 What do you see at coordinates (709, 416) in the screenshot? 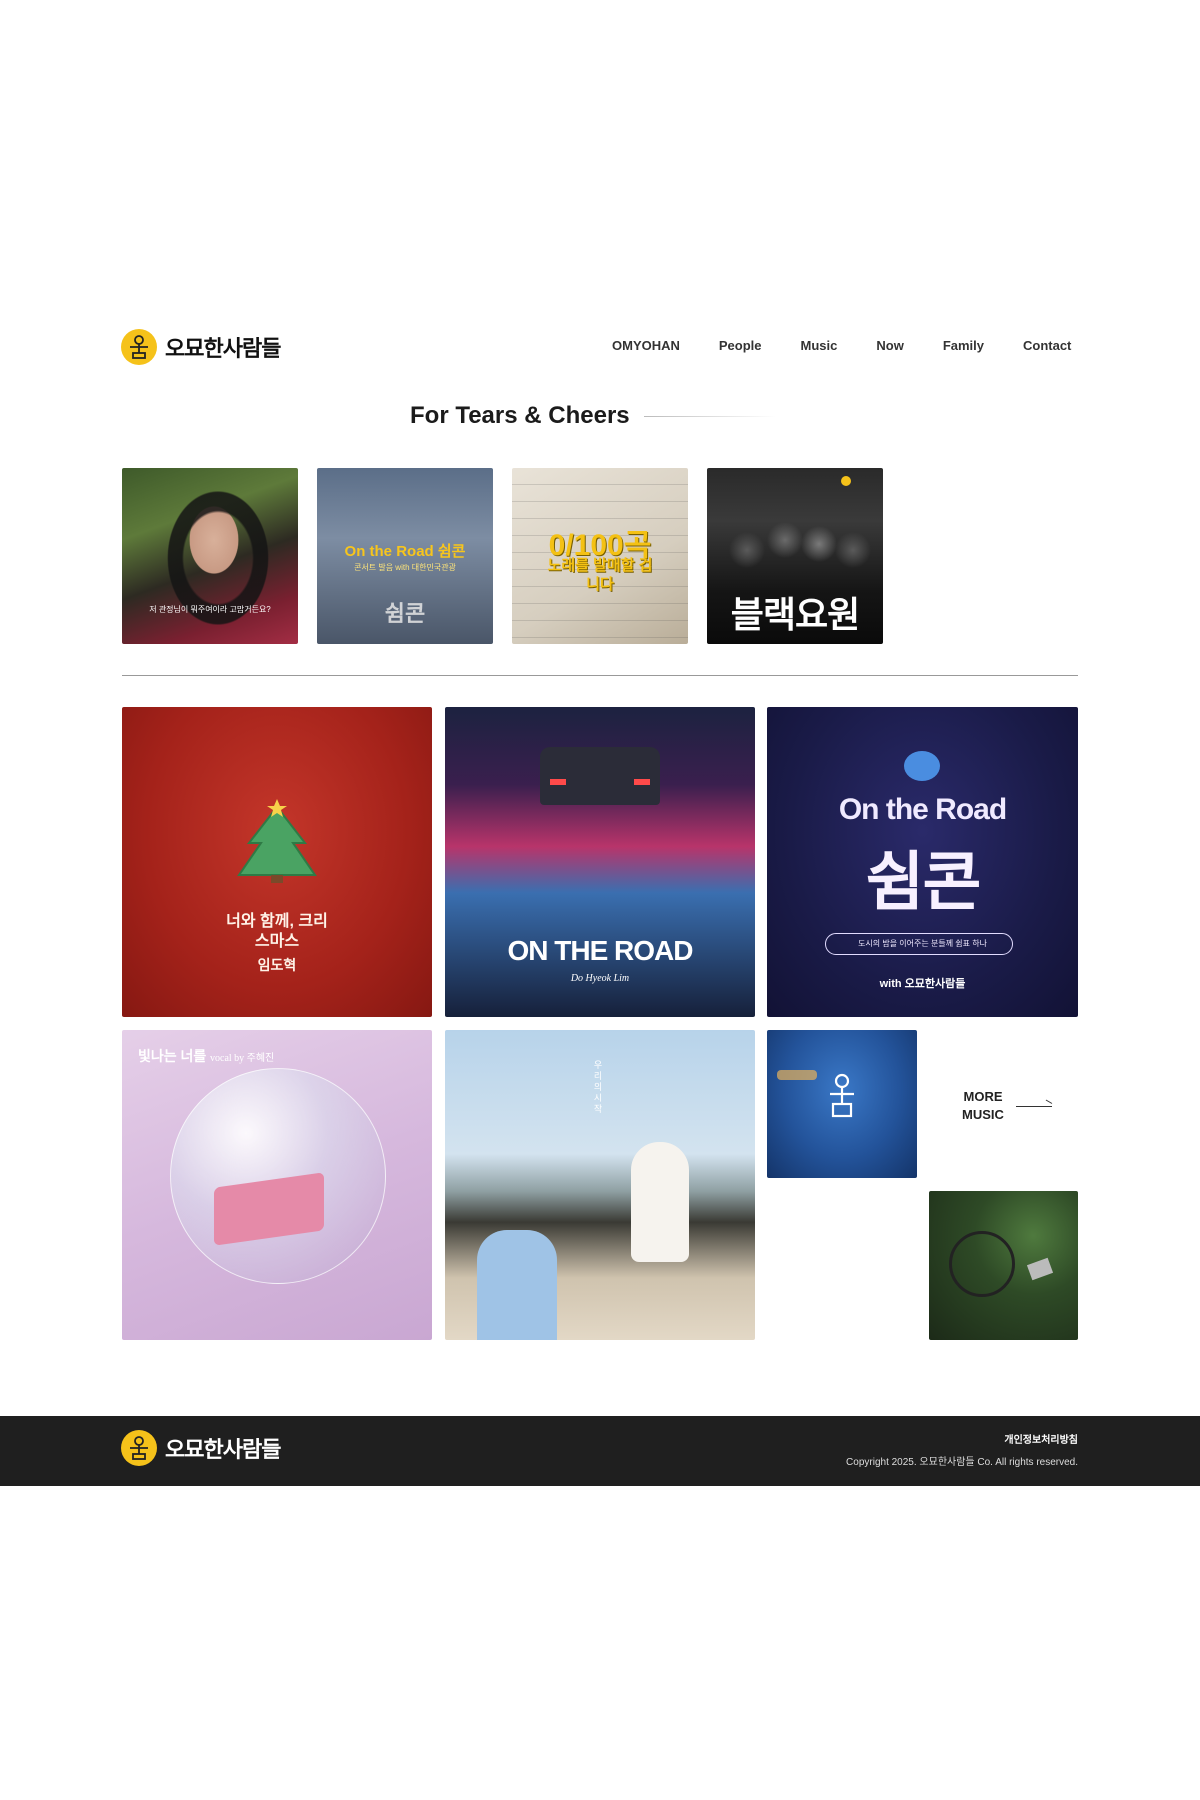
I see `title-divider` at bounding box center [709, 416].